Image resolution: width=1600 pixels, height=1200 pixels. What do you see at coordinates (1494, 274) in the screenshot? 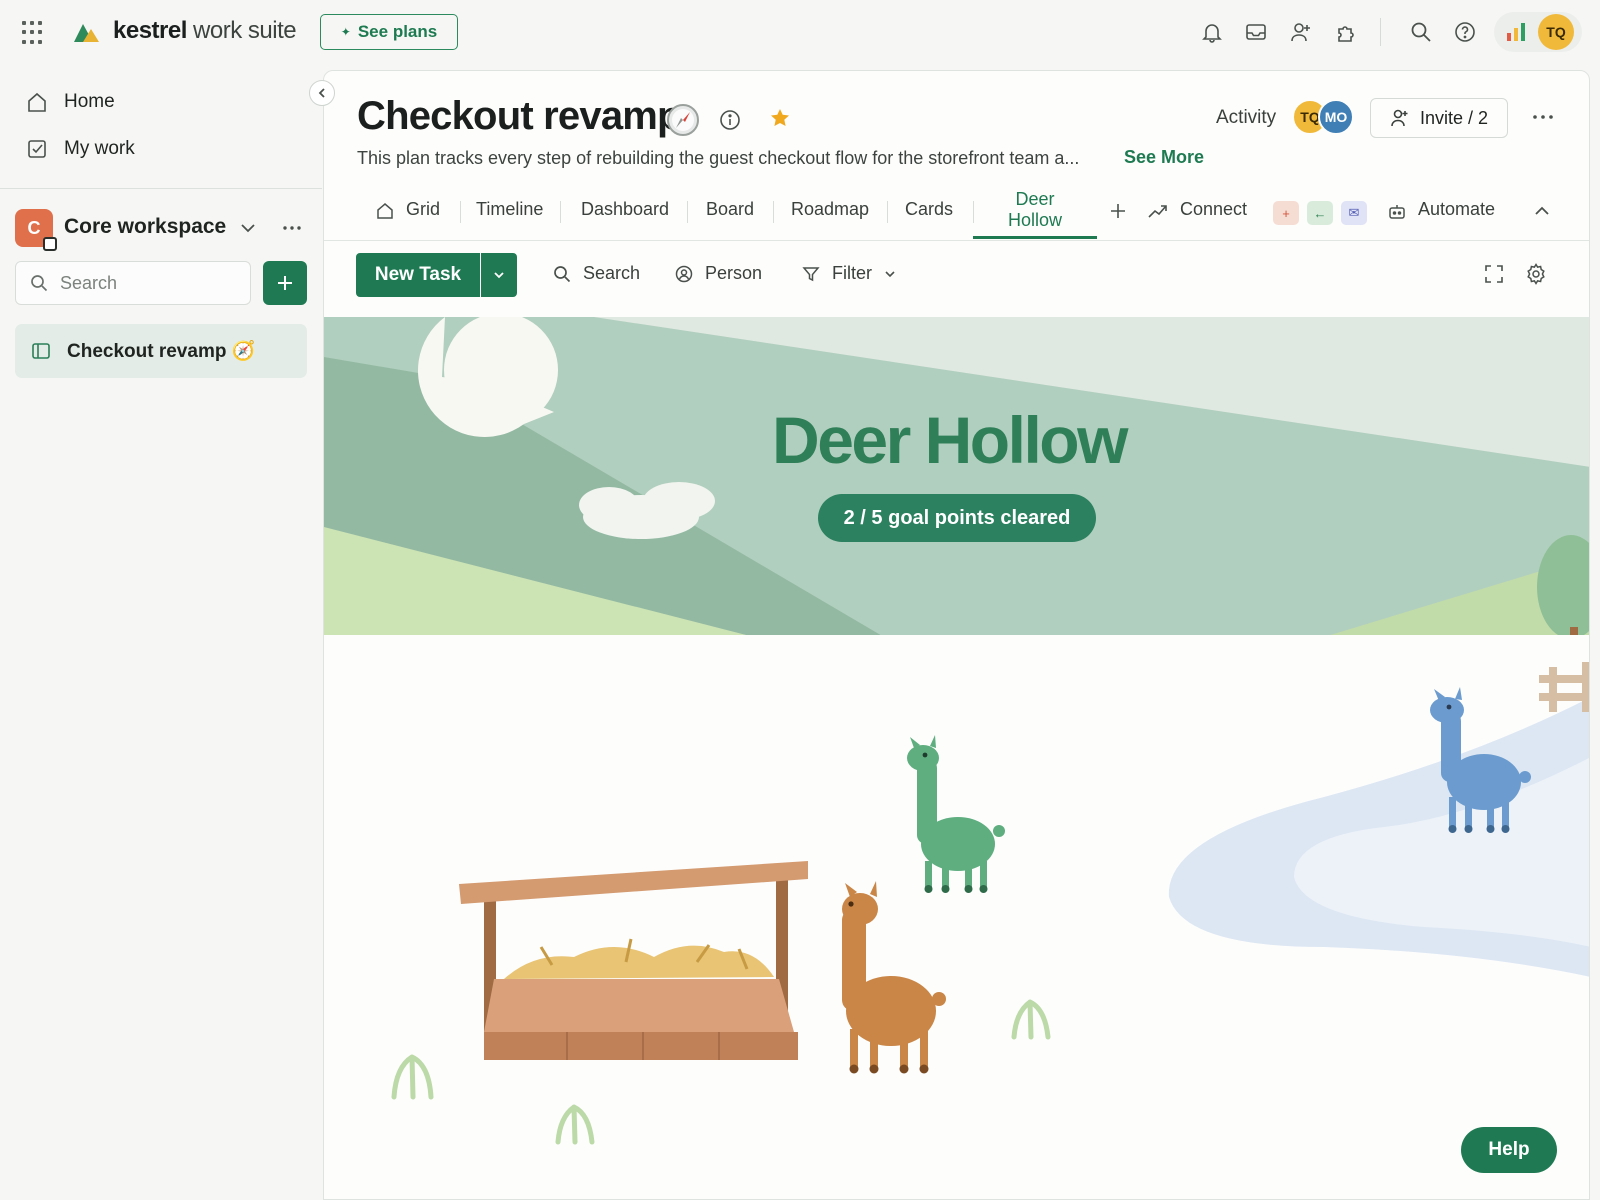
I see `fullscreen-icon` at bounding box center [1494, 274].